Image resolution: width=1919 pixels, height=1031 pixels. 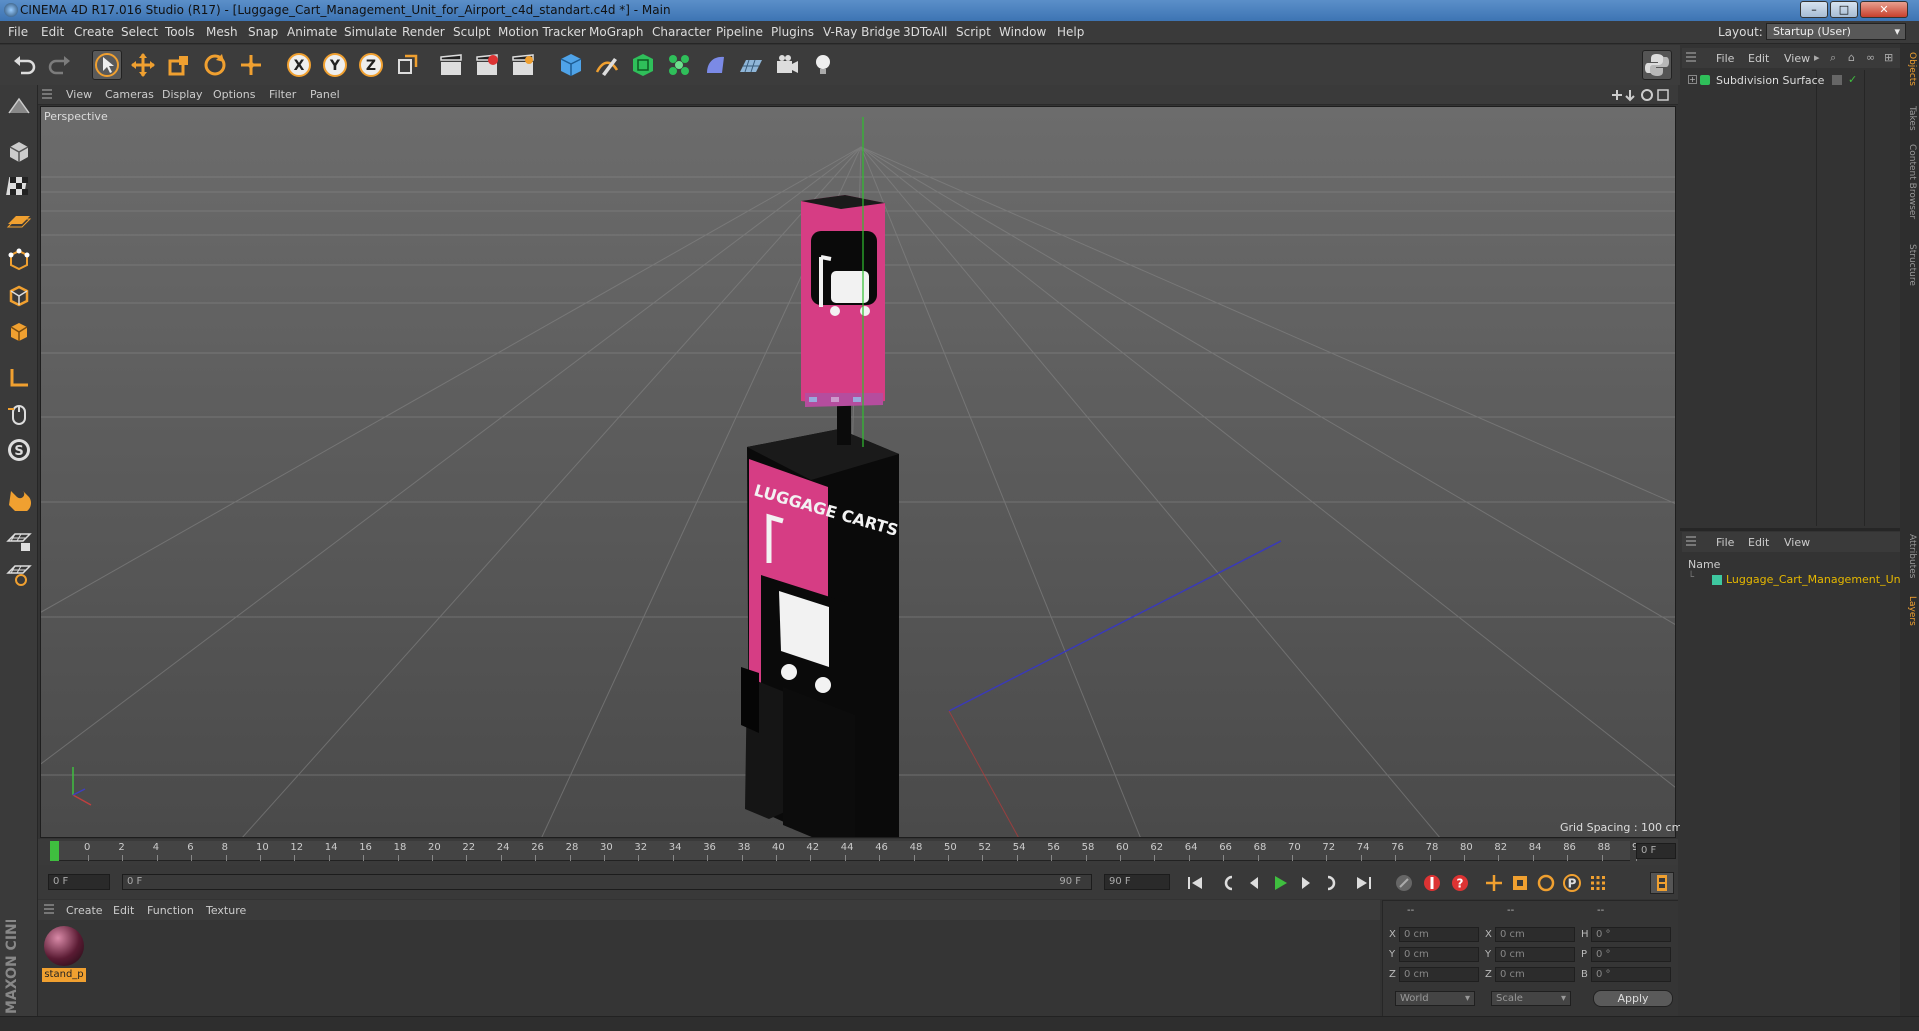 I want to click on apply-button: Apply, so click(x=1633, y=998).